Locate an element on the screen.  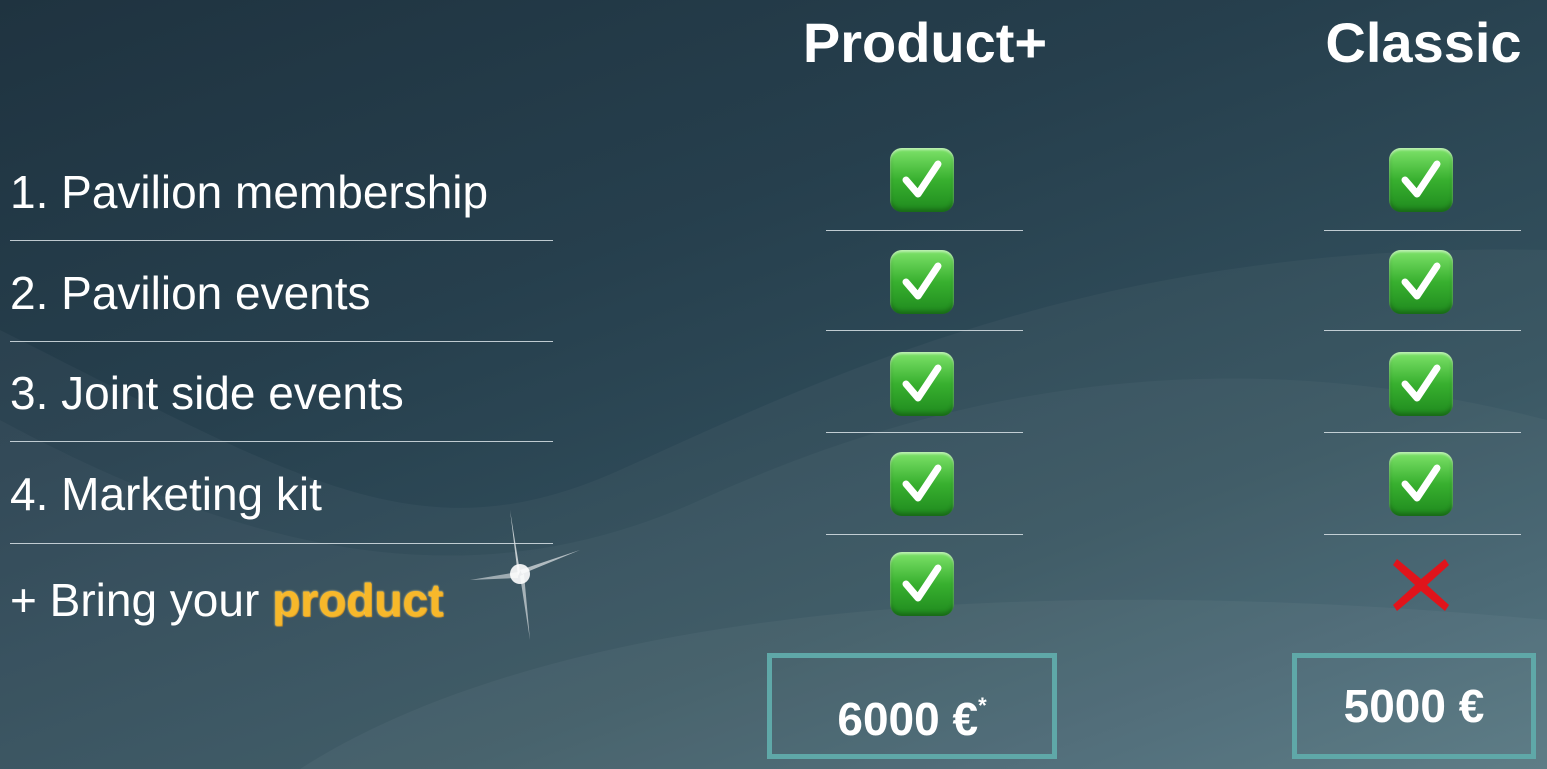
feature-label-marketing-kit: 4. Marketing kit is located at coordinates (166, 494).